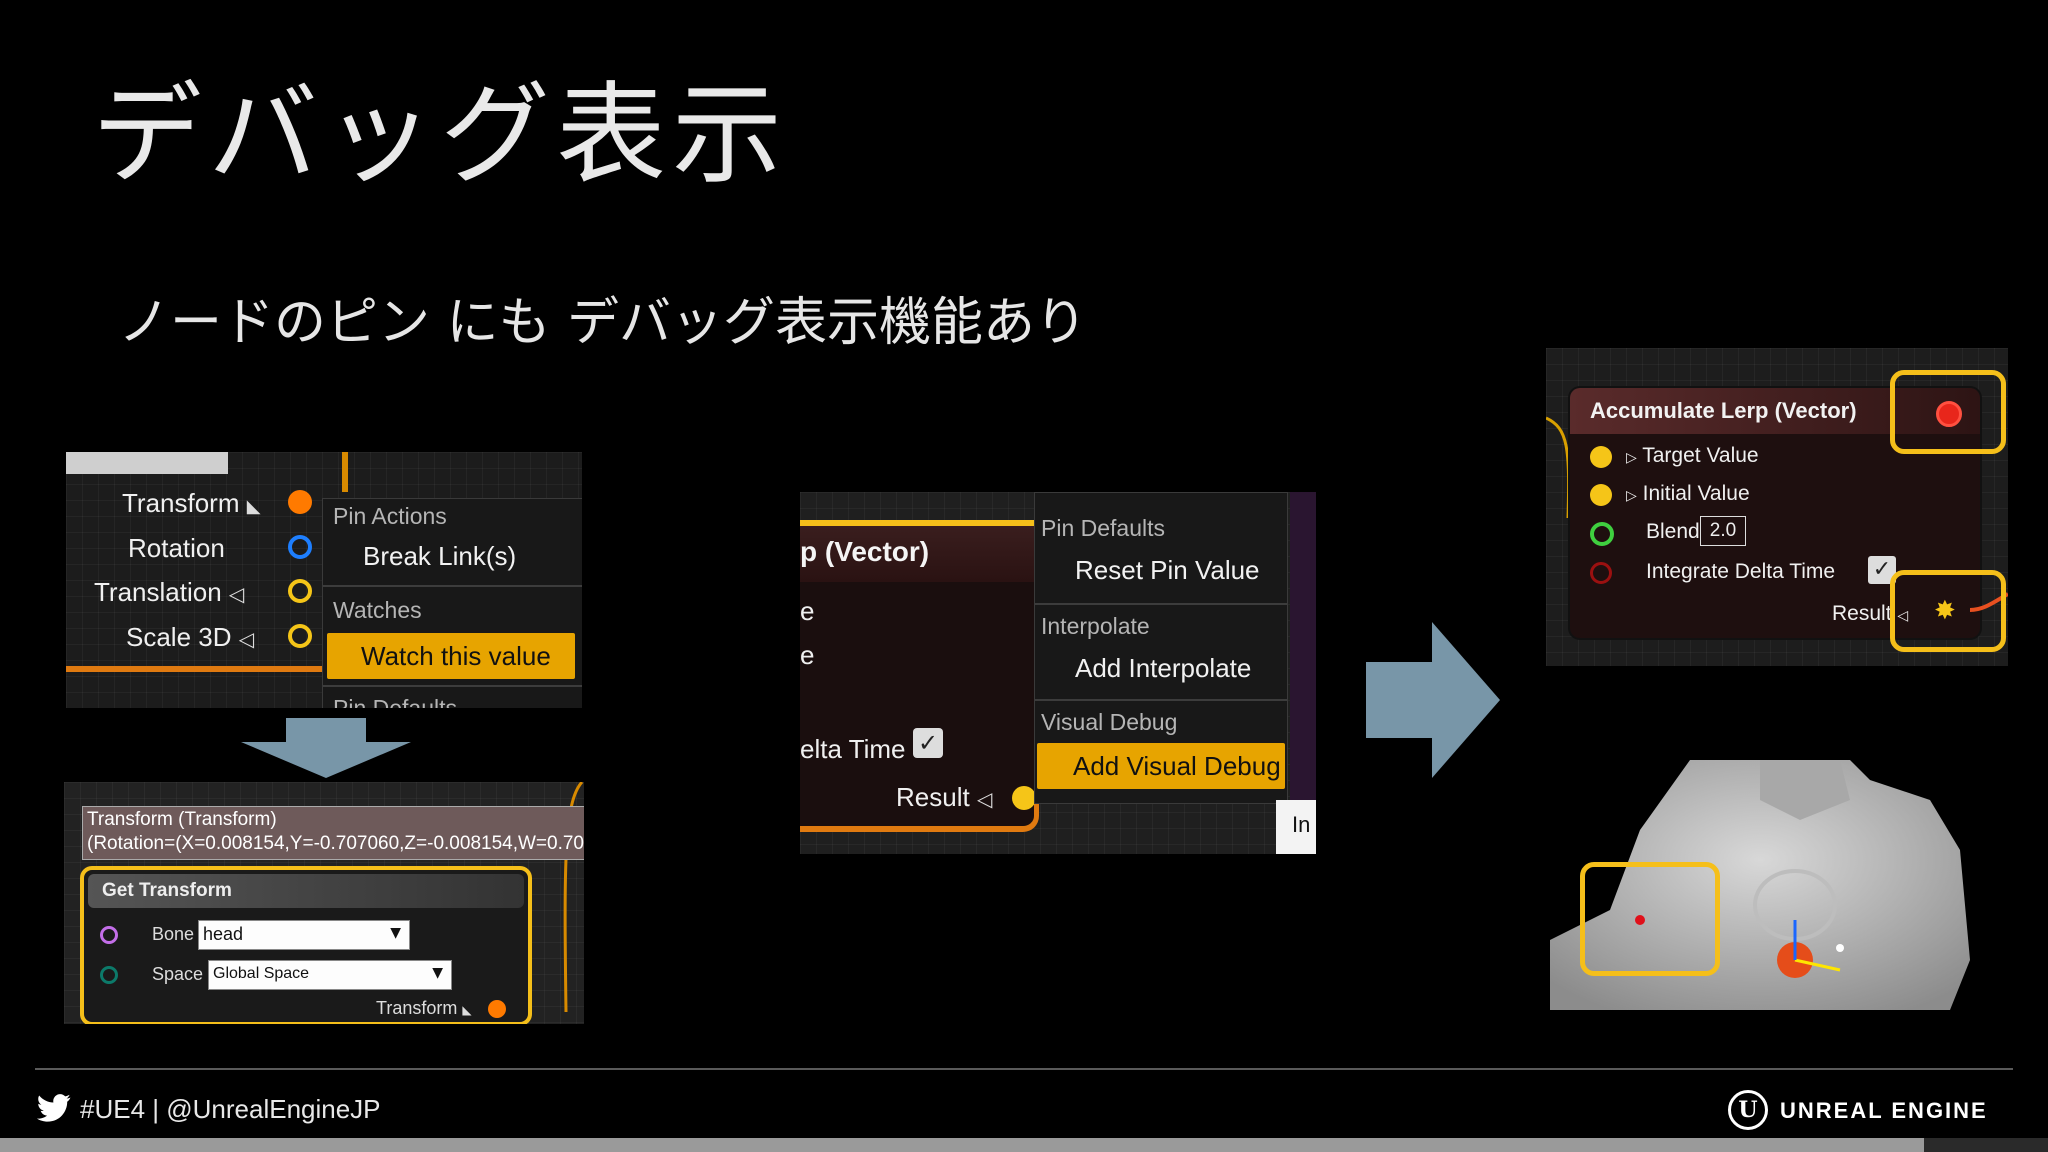 This screenshot has height=1152, width=2048. Describe the element at coordinates (261, 973) in the screenshot. I see `space-value: Global Space` at that location.